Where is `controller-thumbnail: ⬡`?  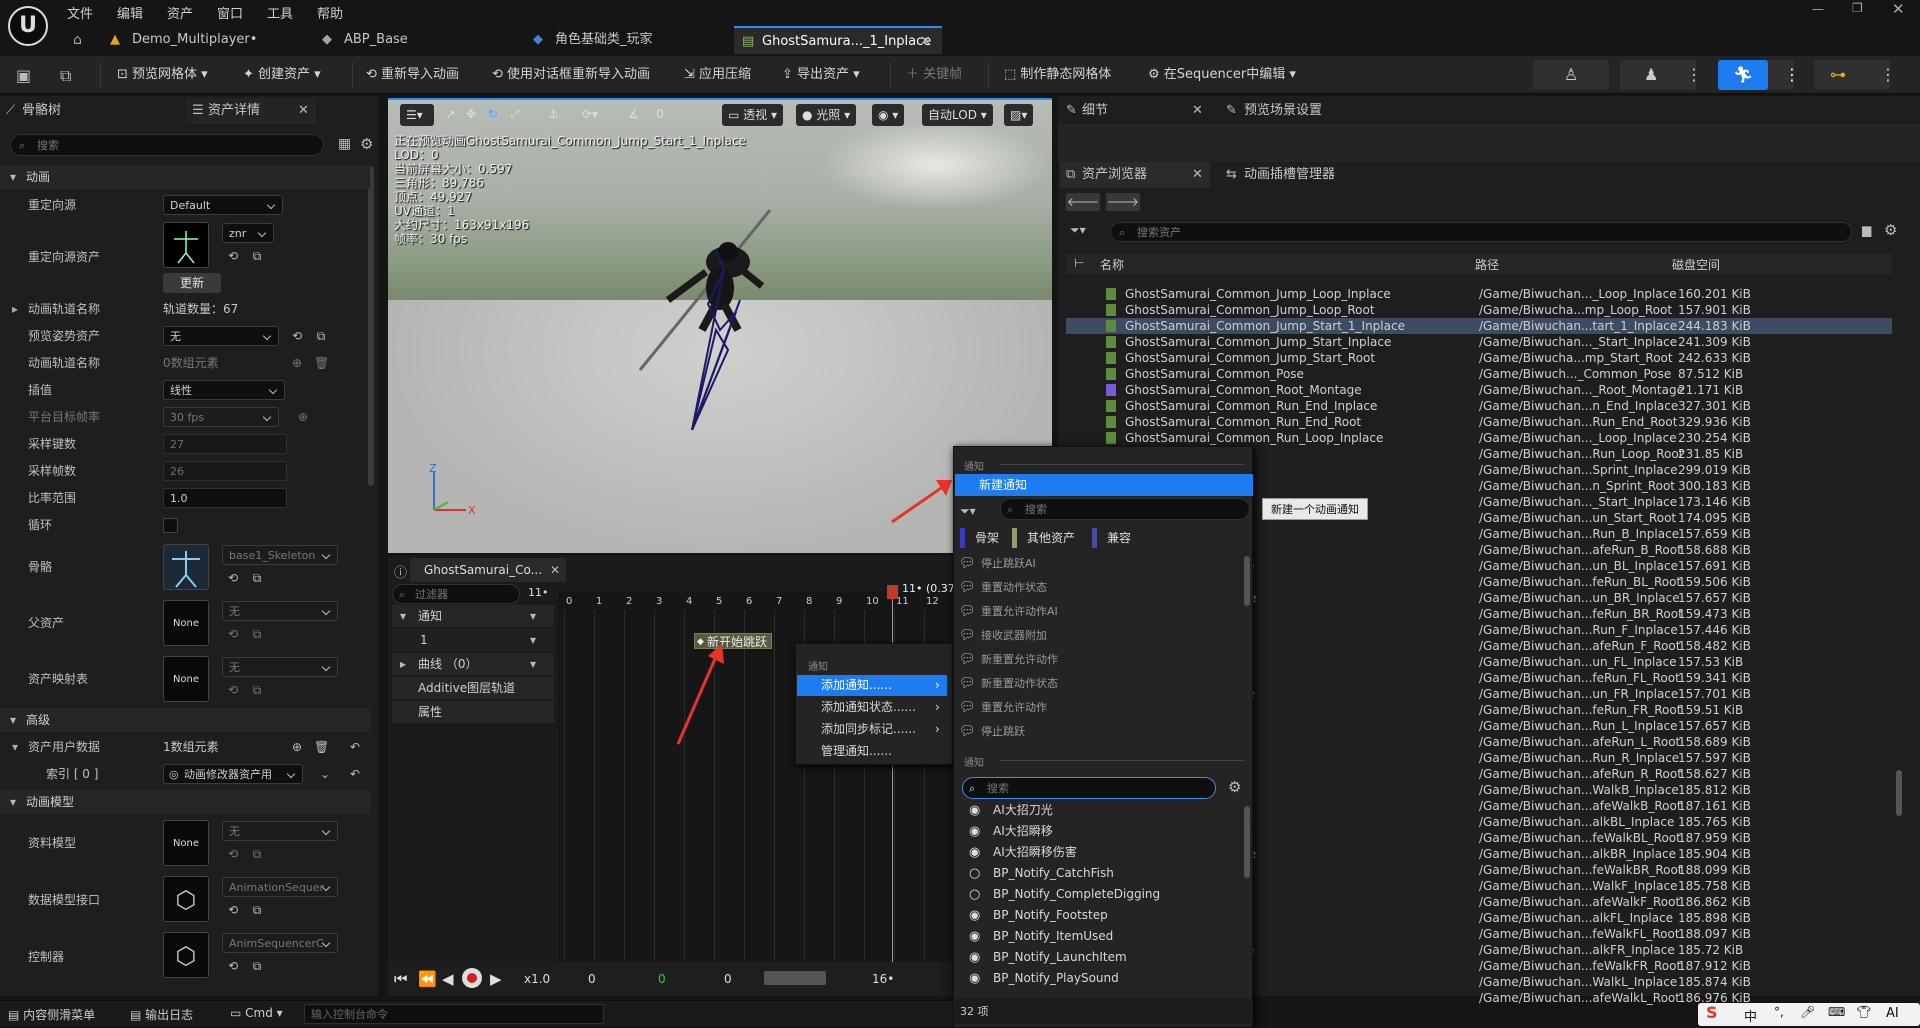
controller-thumbnail: ⬡ is located at coordinates (186, 955).